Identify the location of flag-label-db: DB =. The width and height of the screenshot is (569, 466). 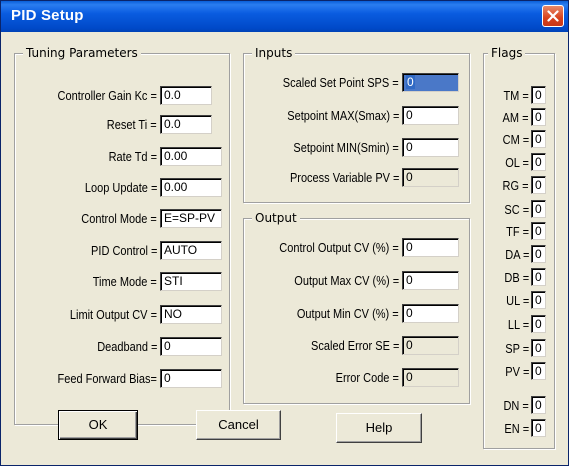
(516, 278).